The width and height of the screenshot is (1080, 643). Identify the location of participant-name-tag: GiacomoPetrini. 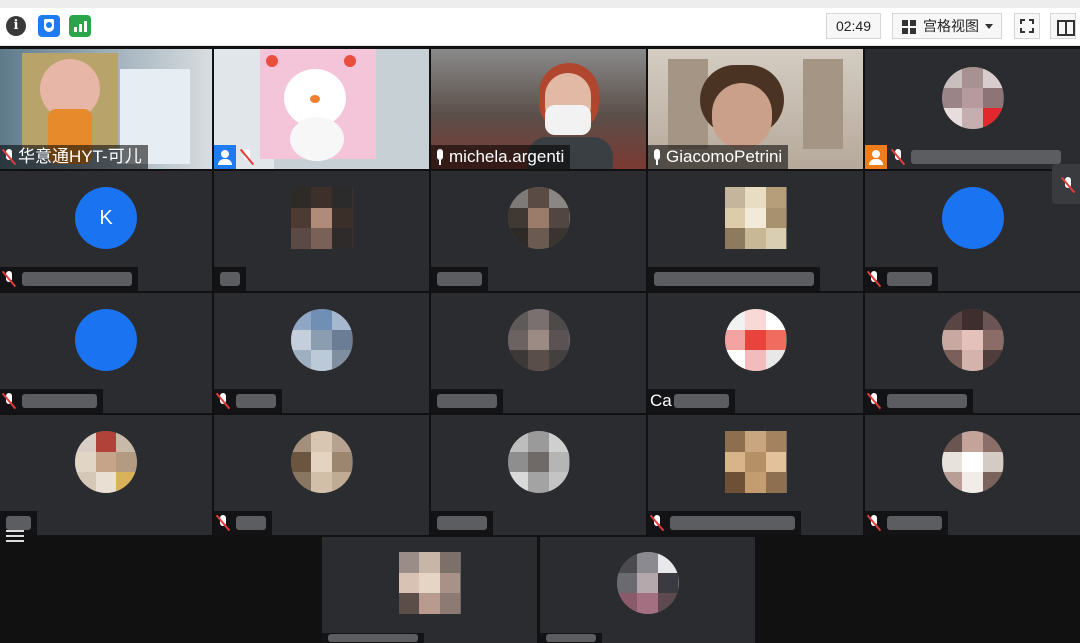
(718, 157).